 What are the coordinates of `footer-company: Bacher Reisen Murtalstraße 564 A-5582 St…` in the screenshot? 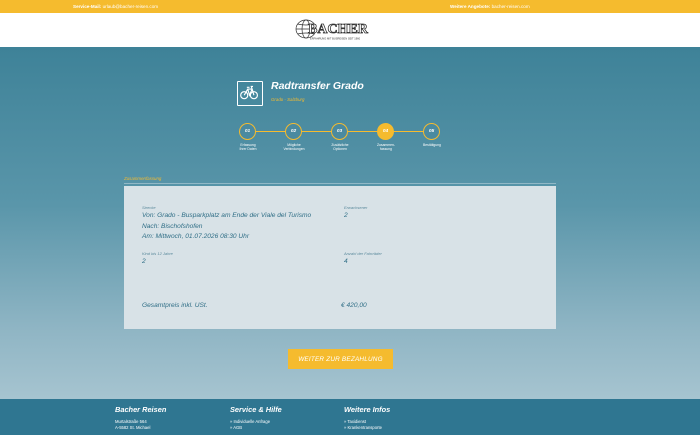 It's located at (140, 418).